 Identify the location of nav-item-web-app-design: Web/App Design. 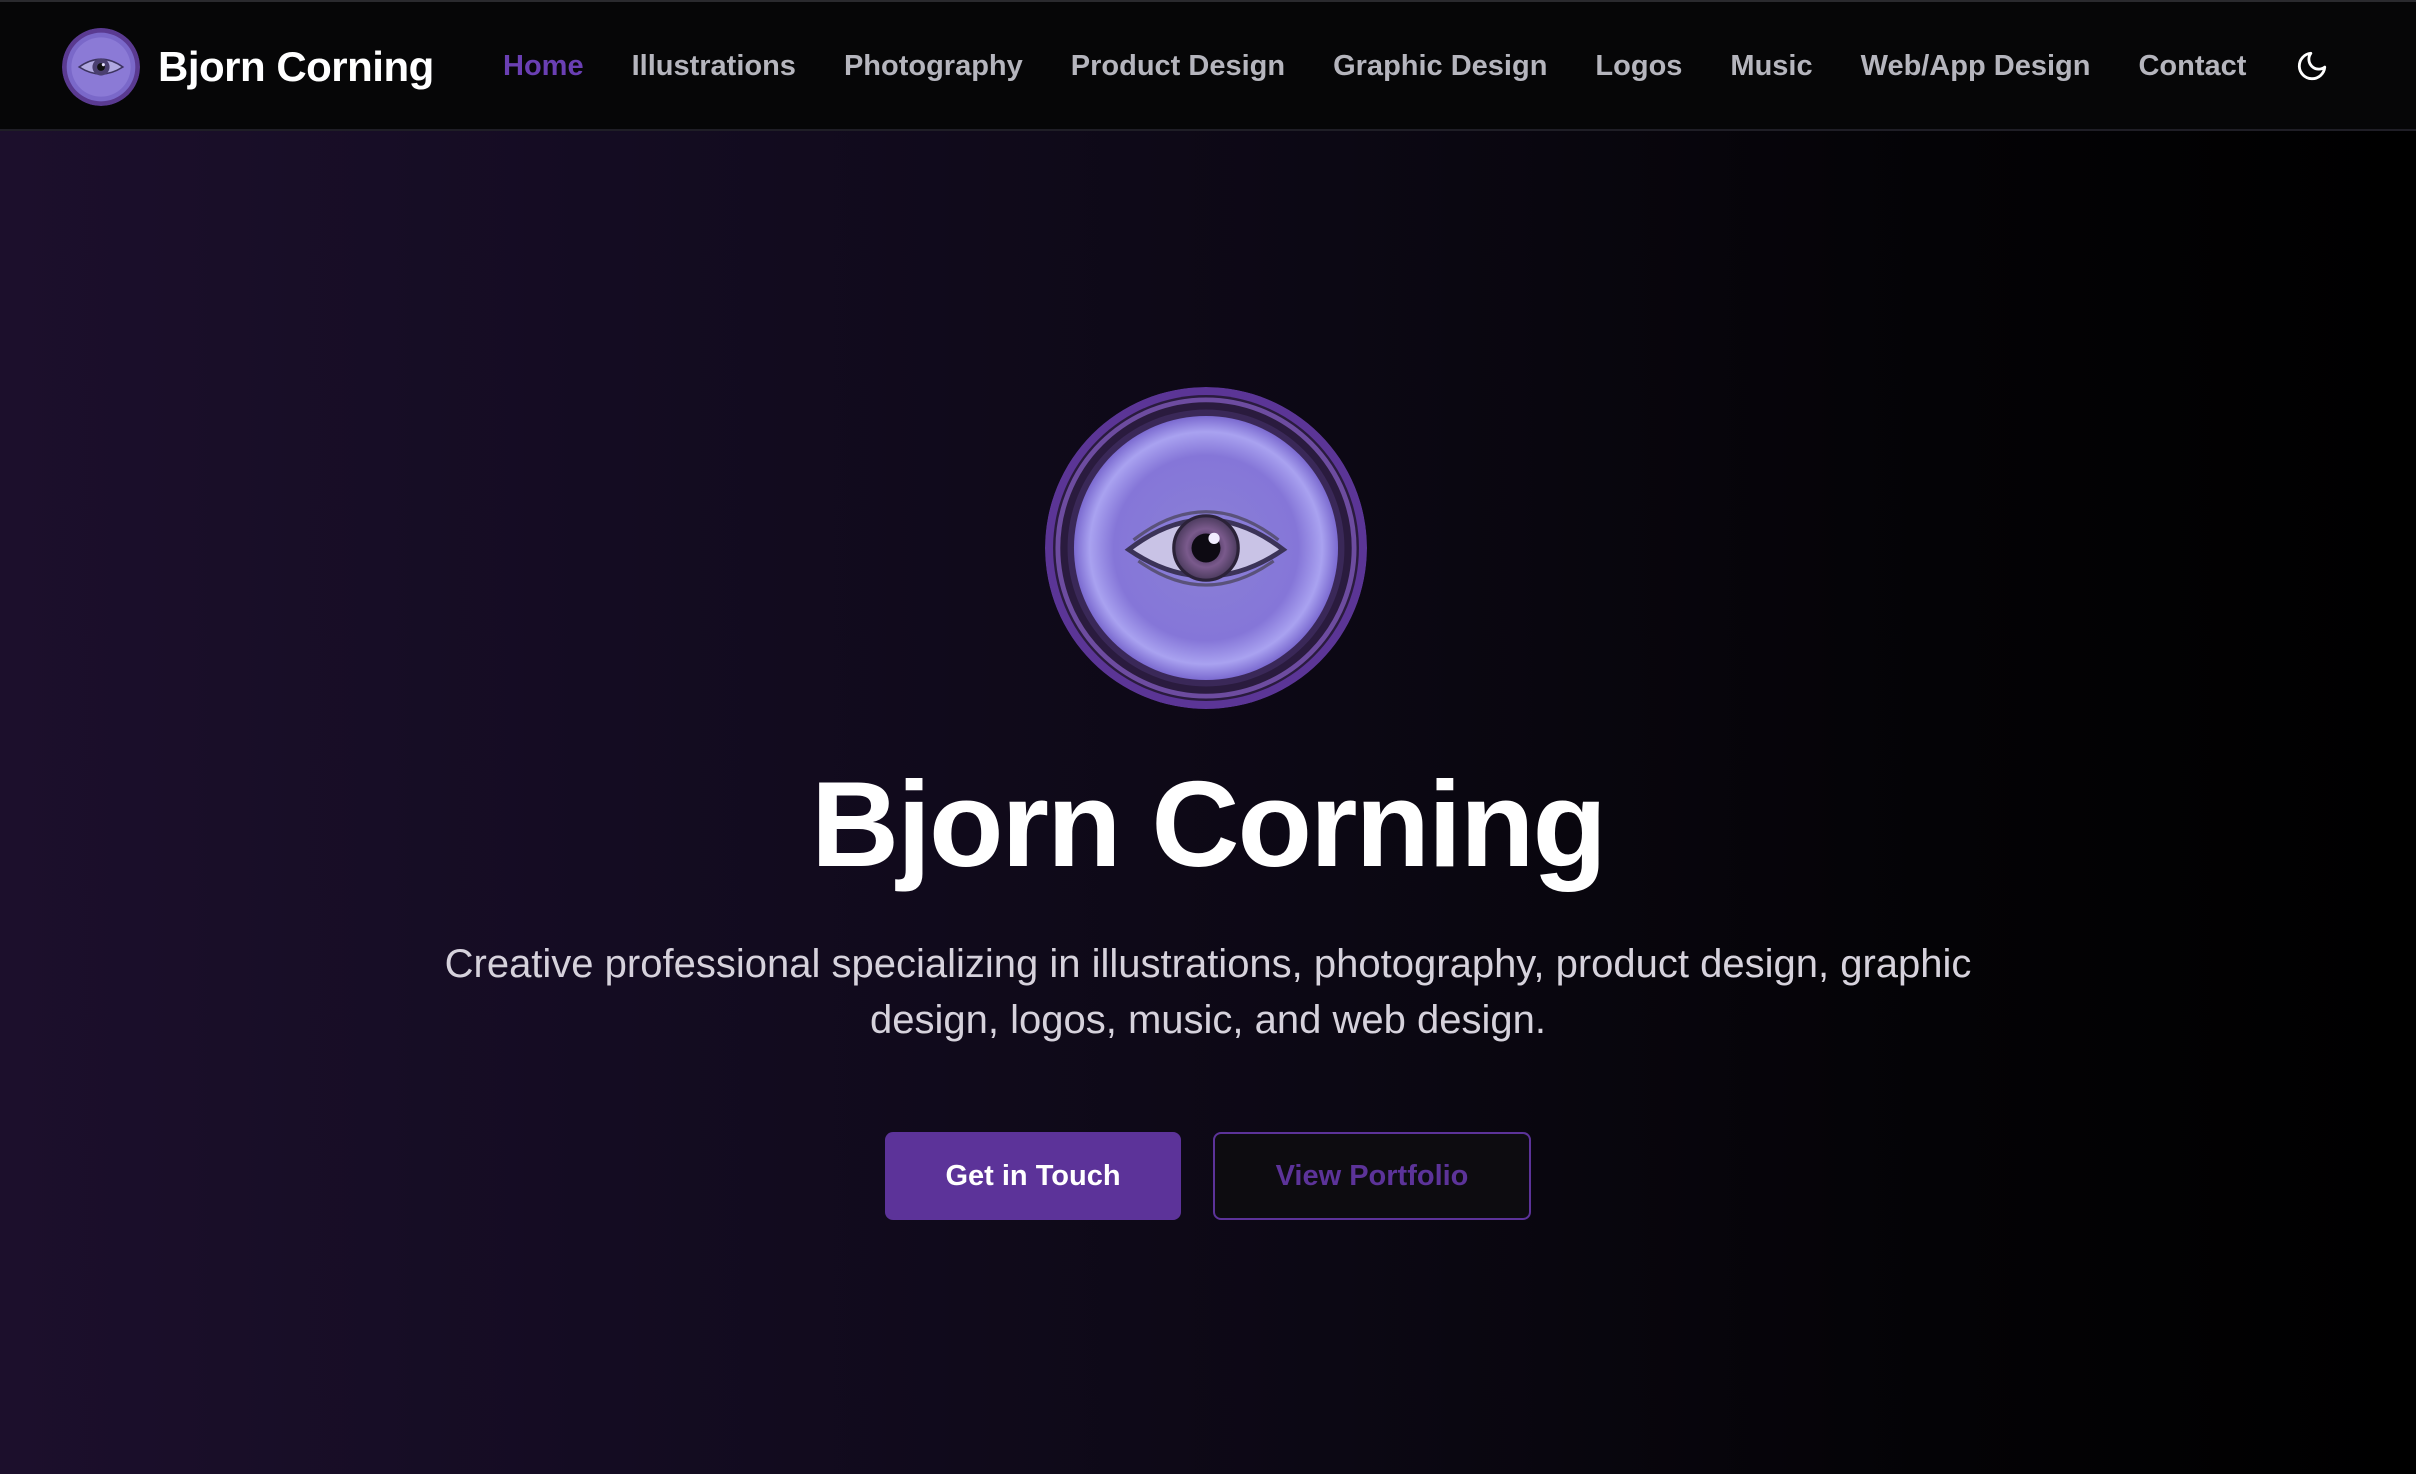
(1976, 66).